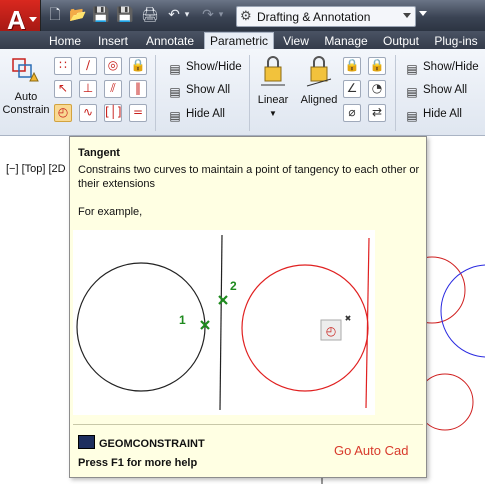  I want to click on radius-dimension-icon: ◔, so click(377, 89).